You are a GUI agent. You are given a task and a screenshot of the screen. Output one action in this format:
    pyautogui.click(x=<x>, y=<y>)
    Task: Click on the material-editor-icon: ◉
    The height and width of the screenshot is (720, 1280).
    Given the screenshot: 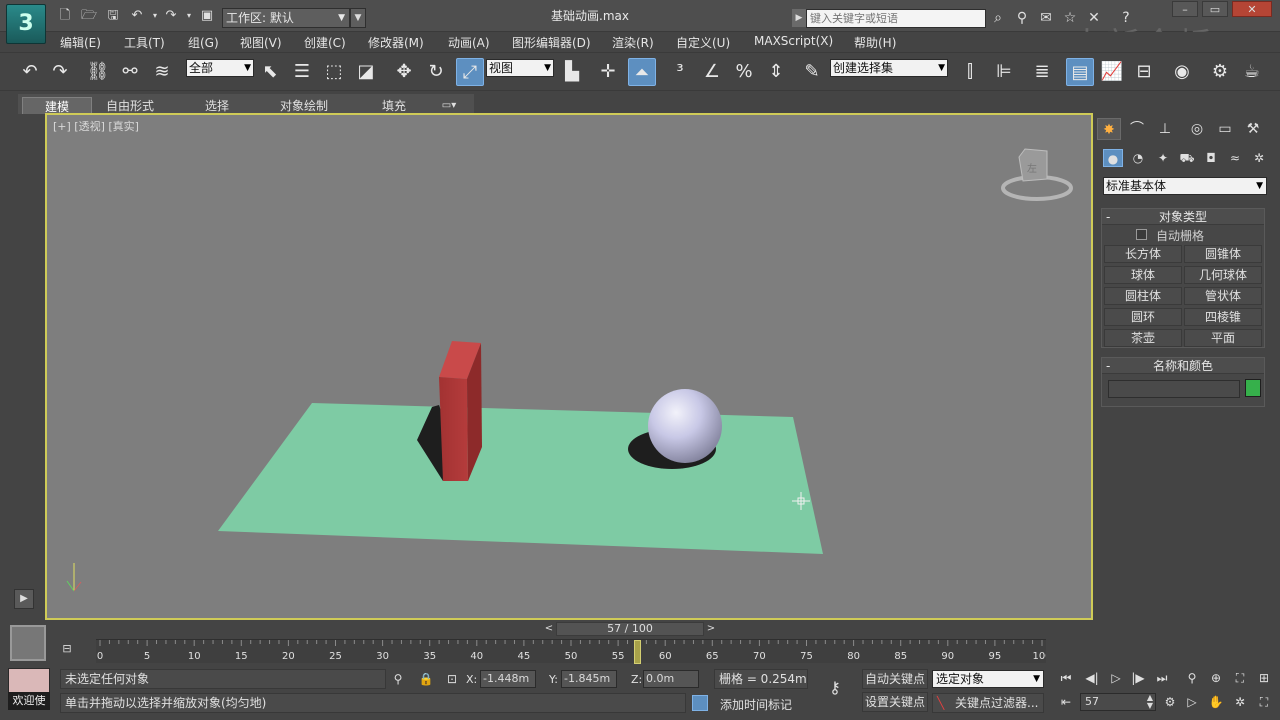 What is the action you would take?
    pyautogui.click(x=1182, y=72)
    